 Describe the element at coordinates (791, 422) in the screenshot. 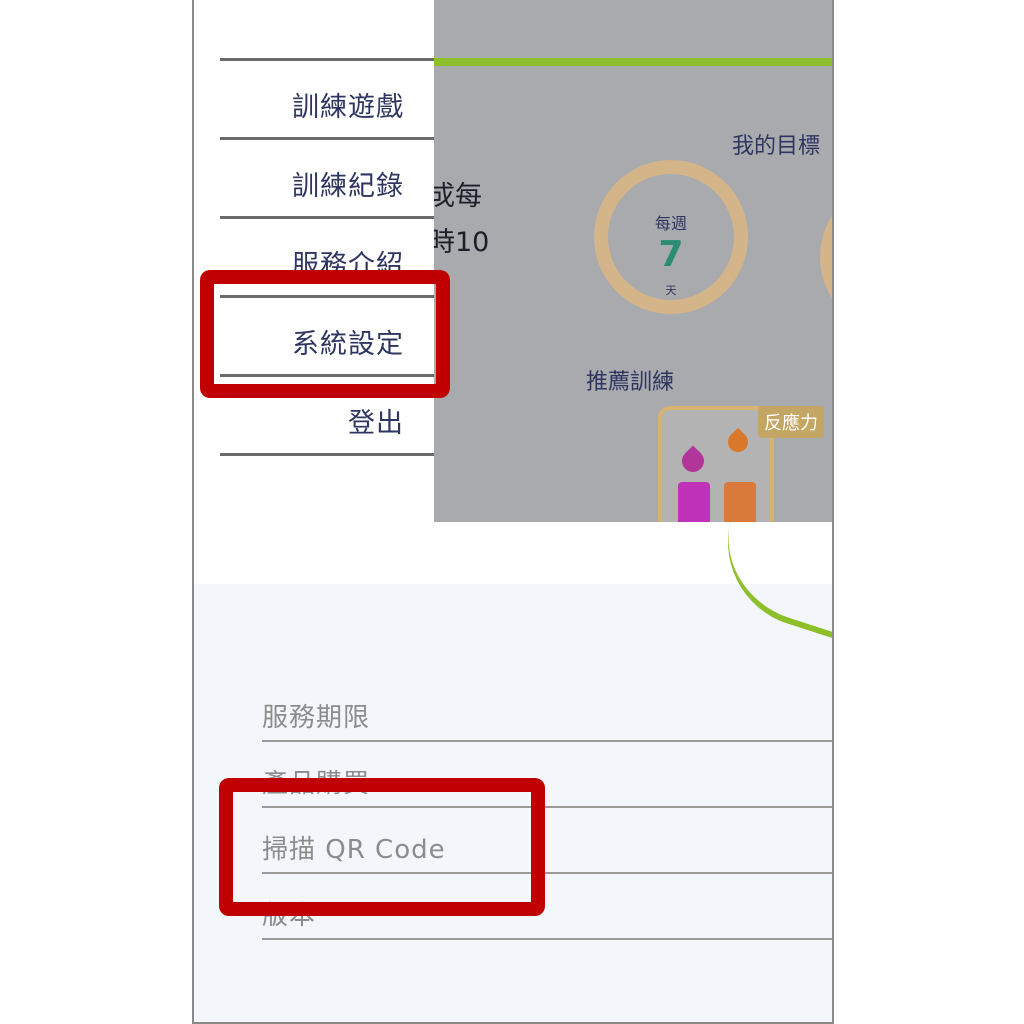

I see `card-badge: 反應力` at that location.